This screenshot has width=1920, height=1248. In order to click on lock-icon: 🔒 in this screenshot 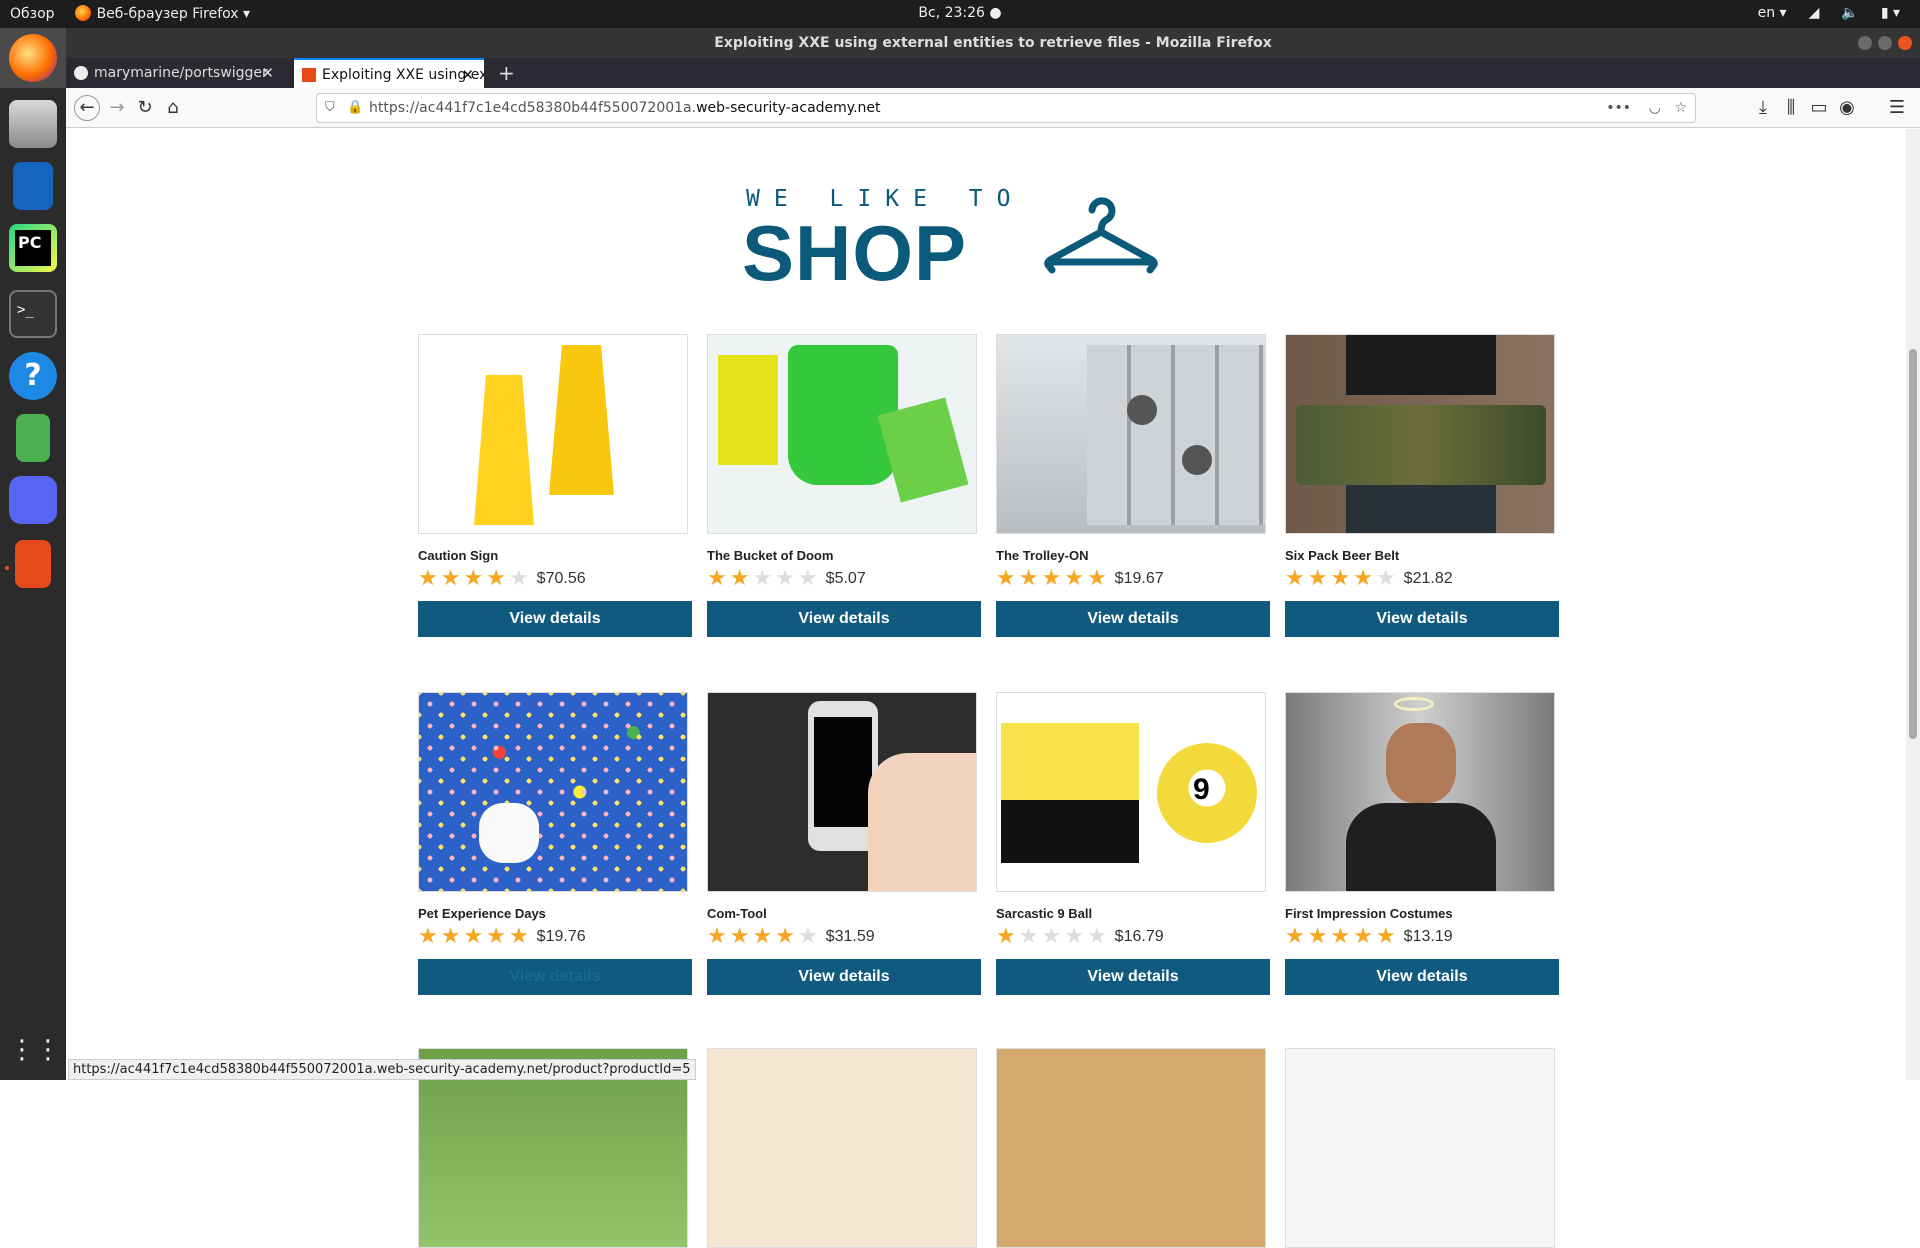, I will do `click(355, 108)`.